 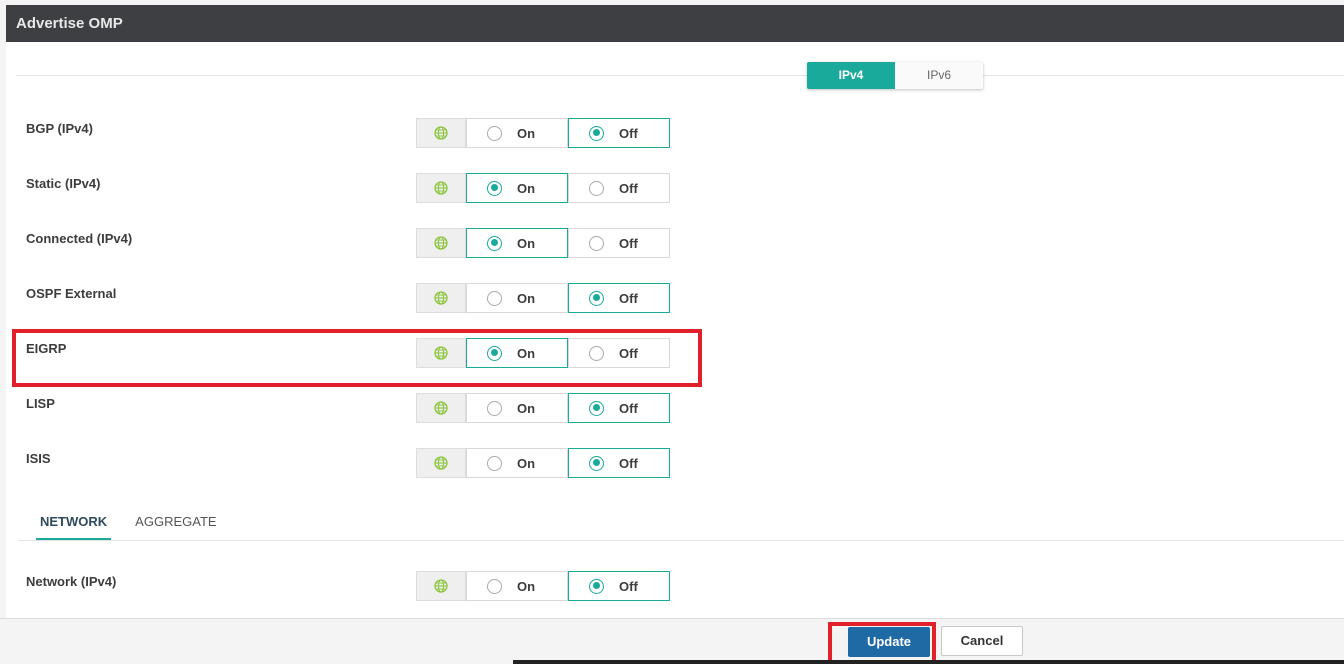 What do you see at coordinates (69, 23) in the screenshot?
I see `section-title: Advertise OMP` at bounding box center [69, 23].